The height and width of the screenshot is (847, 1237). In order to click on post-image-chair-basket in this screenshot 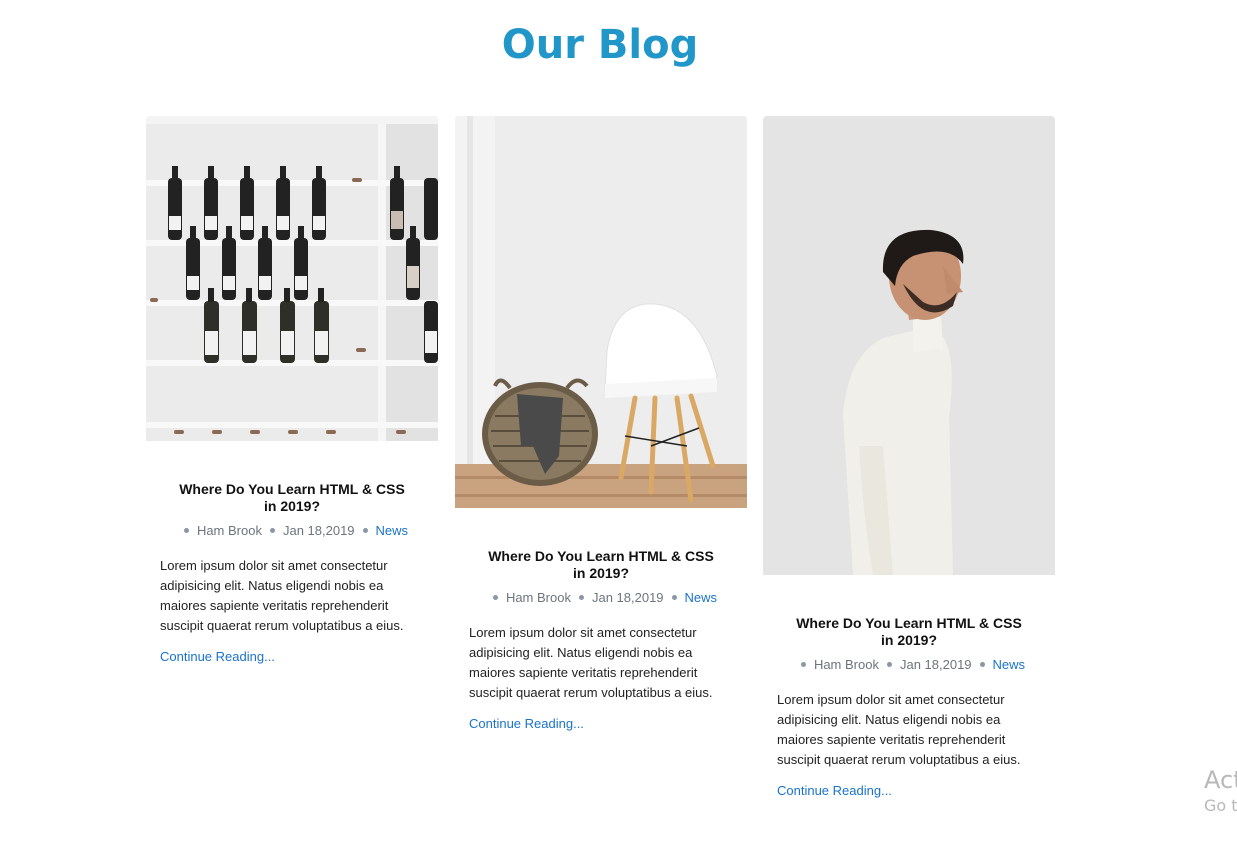, I will do `click(601, 312)`.